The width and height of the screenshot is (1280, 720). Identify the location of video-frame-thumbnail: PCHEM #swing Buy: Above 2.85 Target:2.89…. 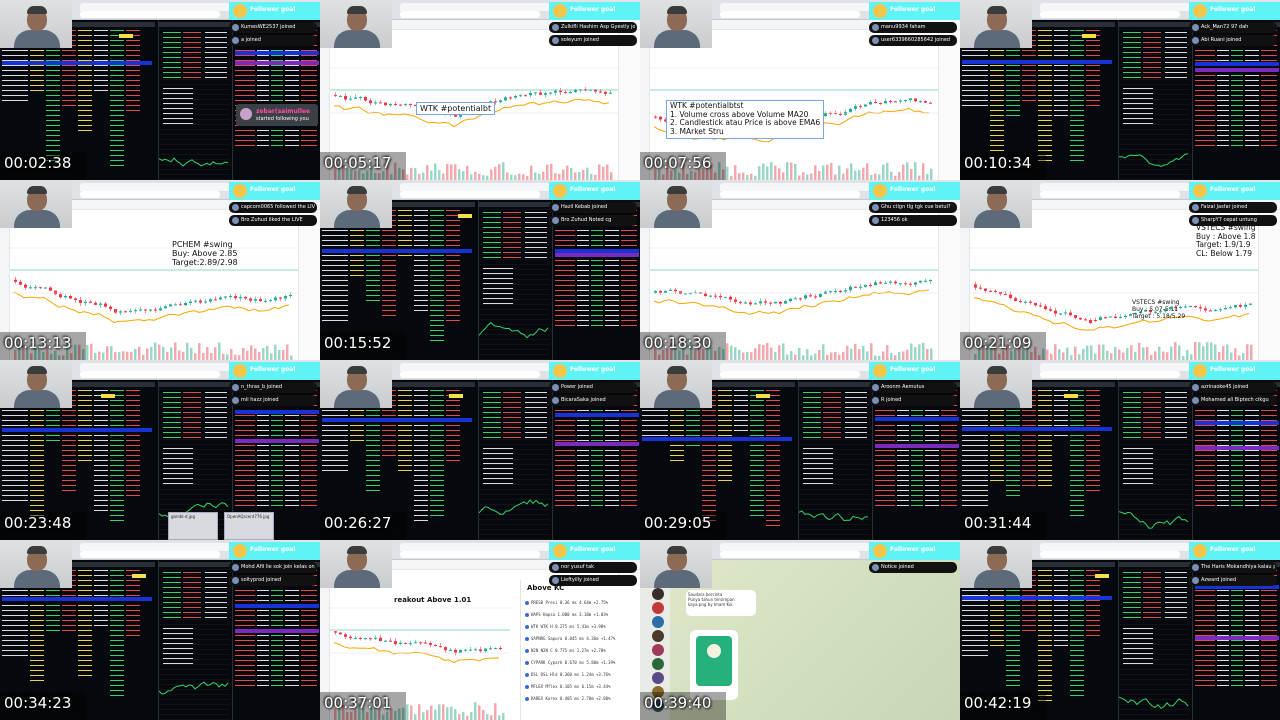
(160, 270).